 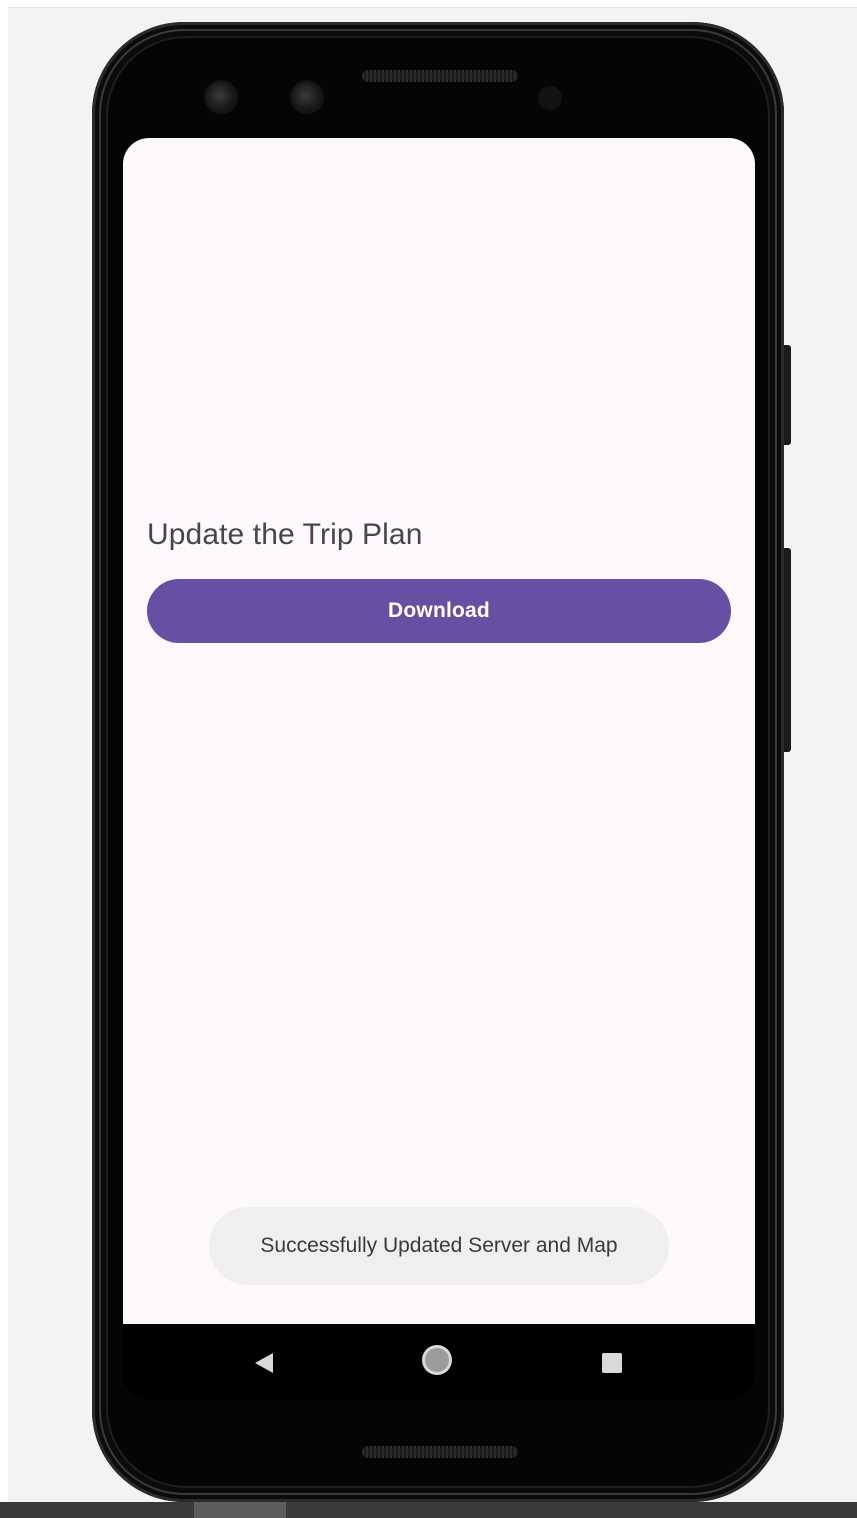 What do you see at coordinates (428, 4) in the screenshot?
I see `window-top-edge` at bounding box center [428, 4].